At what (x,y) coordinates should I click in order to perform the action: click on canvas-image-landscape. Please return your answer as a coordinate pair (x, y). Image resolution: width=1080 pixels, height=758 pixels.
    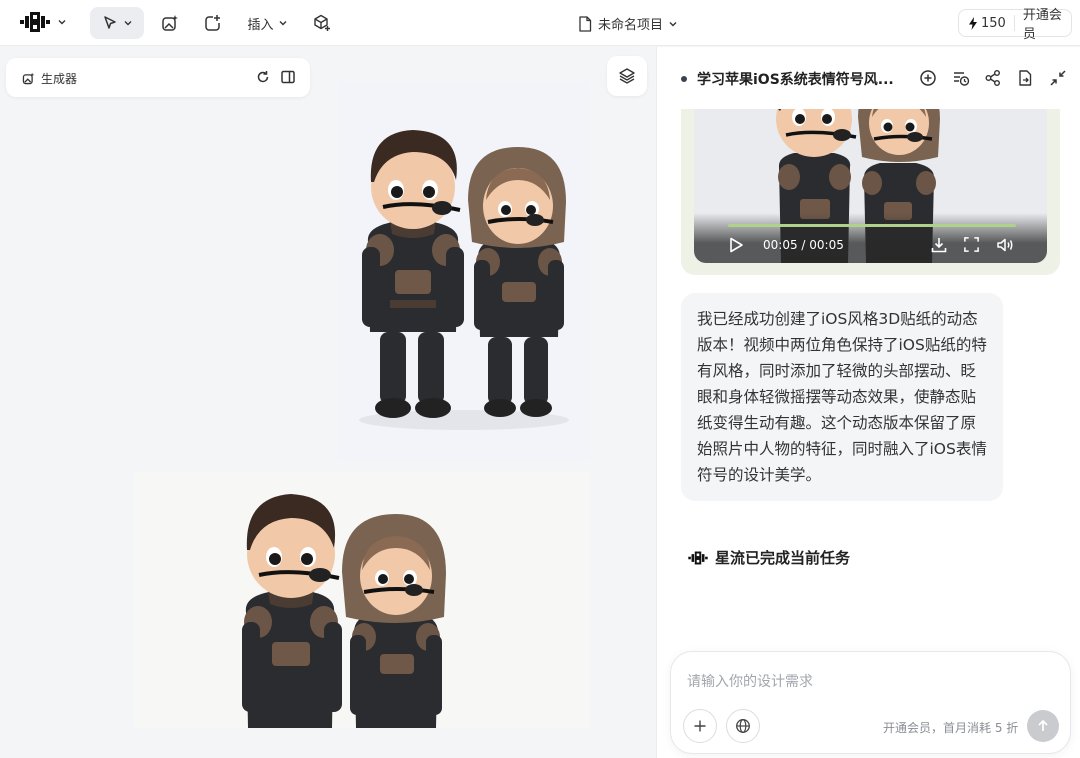
    Looking at the image, I should click on (362, 600).